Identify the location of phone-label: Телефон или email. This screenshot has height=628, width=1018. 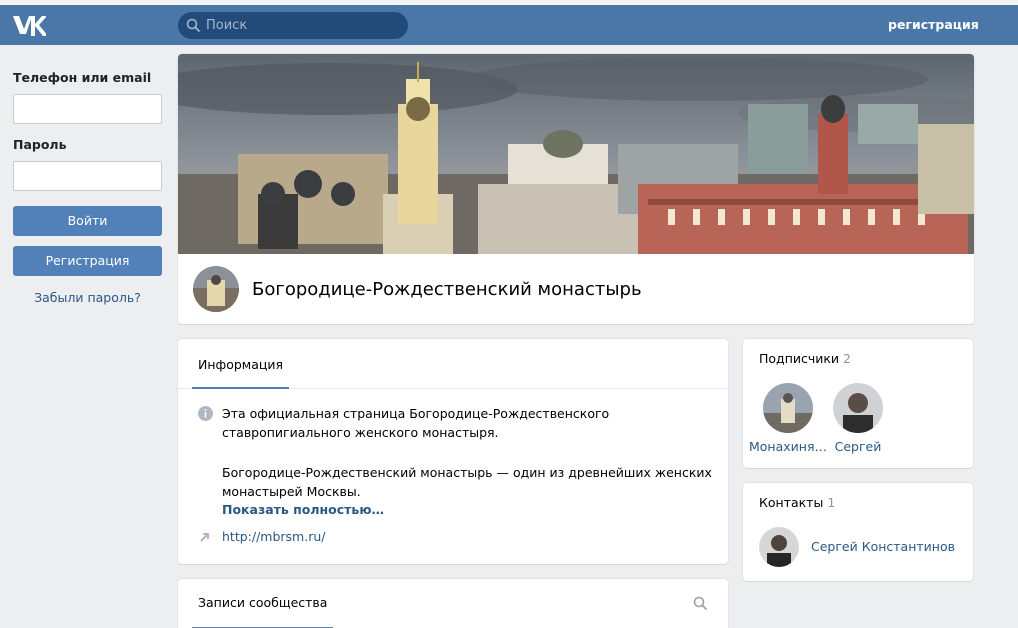
(82, 77).